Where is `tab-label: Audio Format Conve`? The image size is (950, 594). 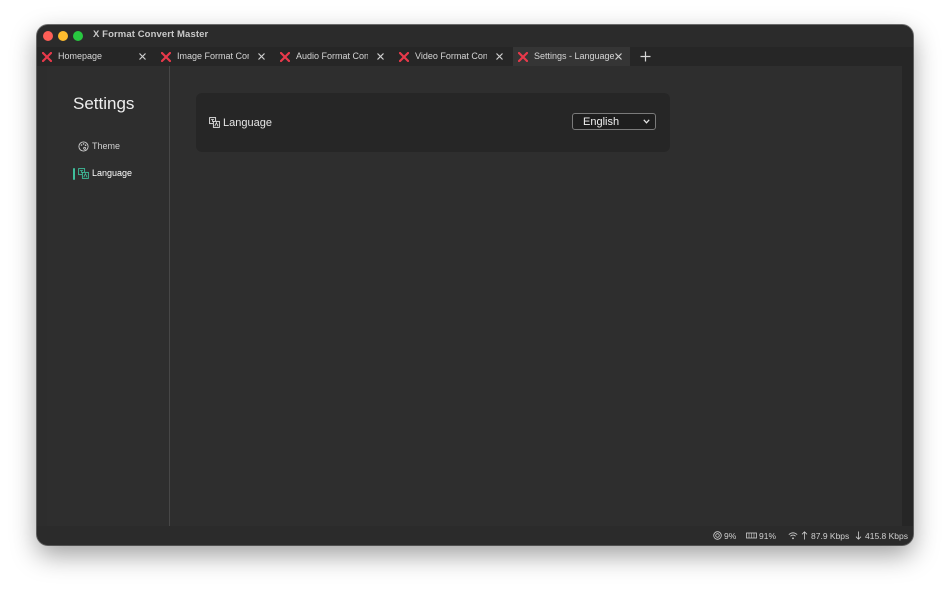 tab-label: Audio Format Conve is located at coordinates (332, 56).